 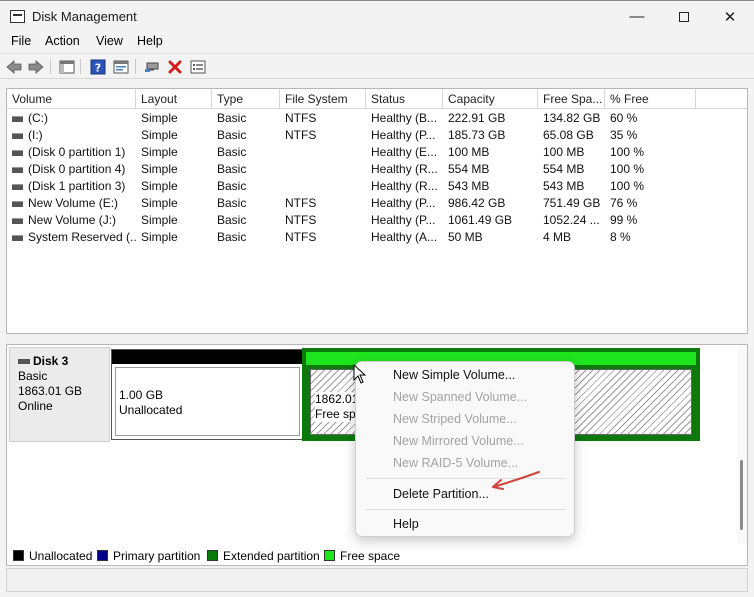 What do you see at coordinates (323, 99) in the screenshot?
I see `column-header-file-system: File System` at bounding box center [323, 99].